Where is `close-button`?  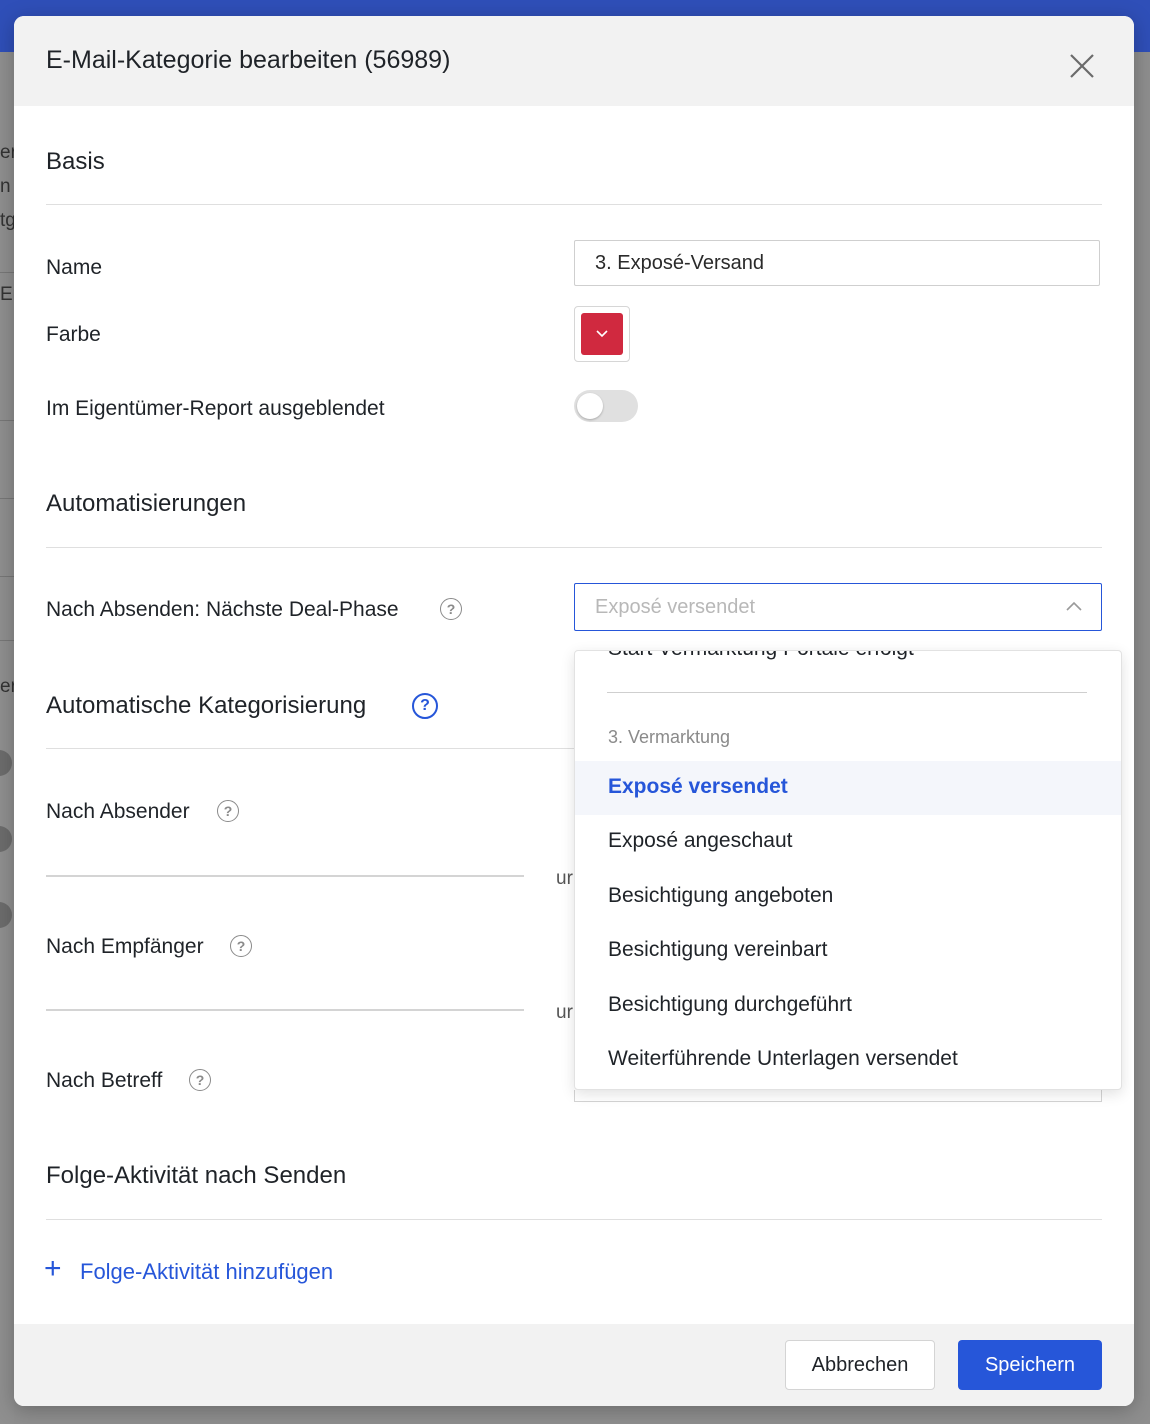 close-button is located at coordinates (1082, 66).